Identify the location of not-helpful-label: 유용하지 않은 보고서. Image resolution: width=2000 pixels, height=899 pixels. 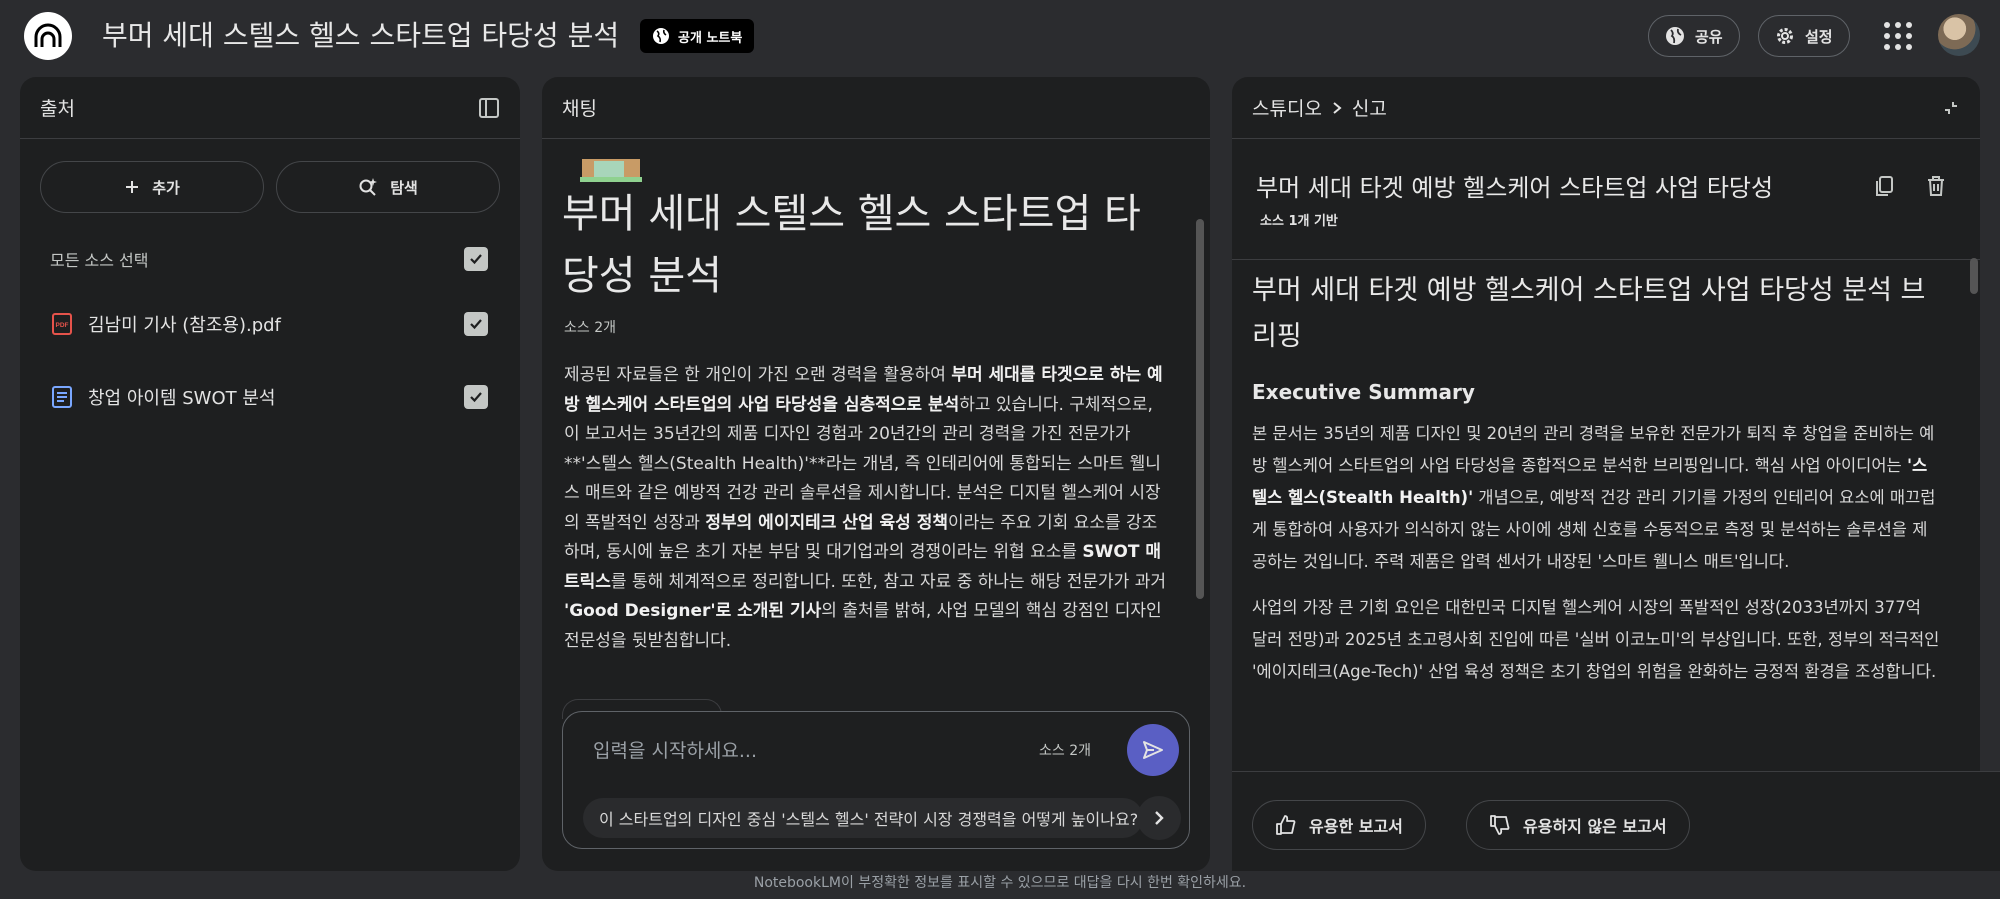
(1595, 826).